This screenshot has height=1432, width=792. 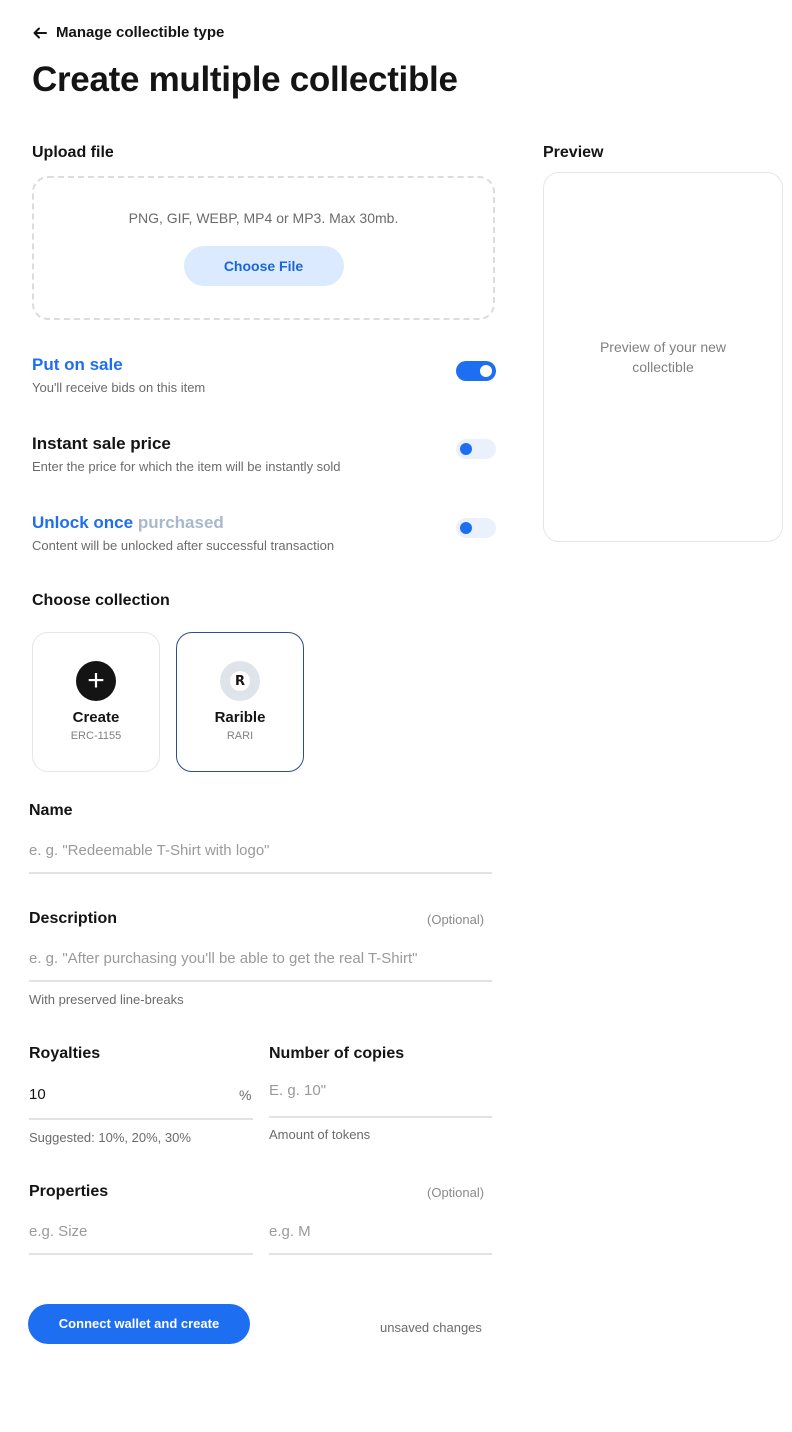 I want to click on copies-field, so click(x=380, y=1098).